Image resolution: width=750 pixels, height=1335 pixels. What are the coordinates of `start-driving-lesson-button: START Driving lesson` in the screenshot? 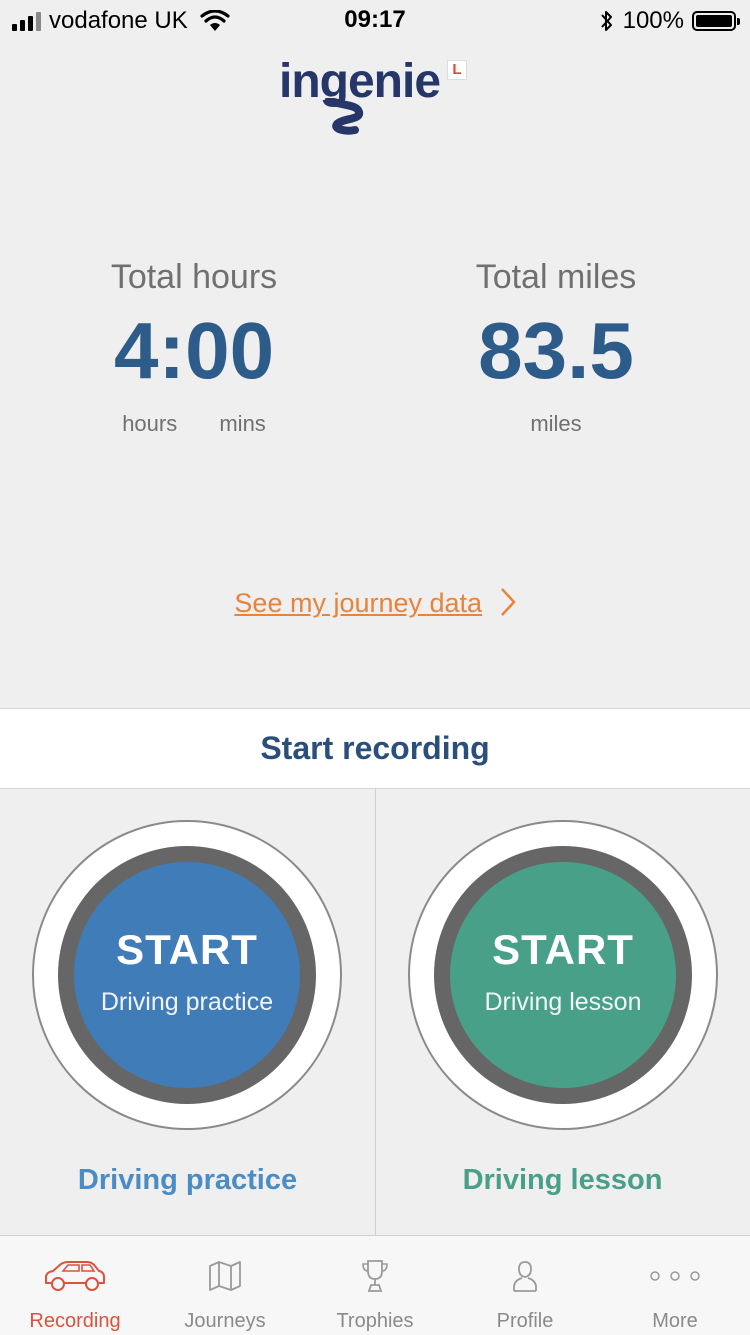 It's located at (563, 975).